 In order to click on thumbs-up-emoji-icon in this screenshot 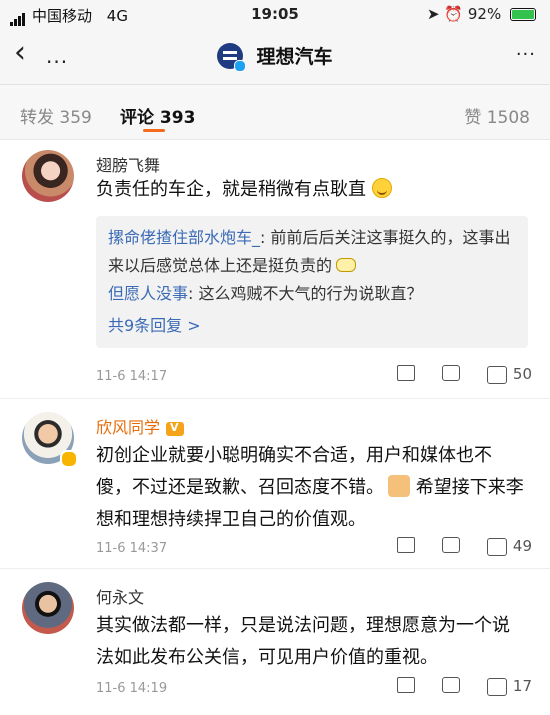, I will do `click(399, 486)`.